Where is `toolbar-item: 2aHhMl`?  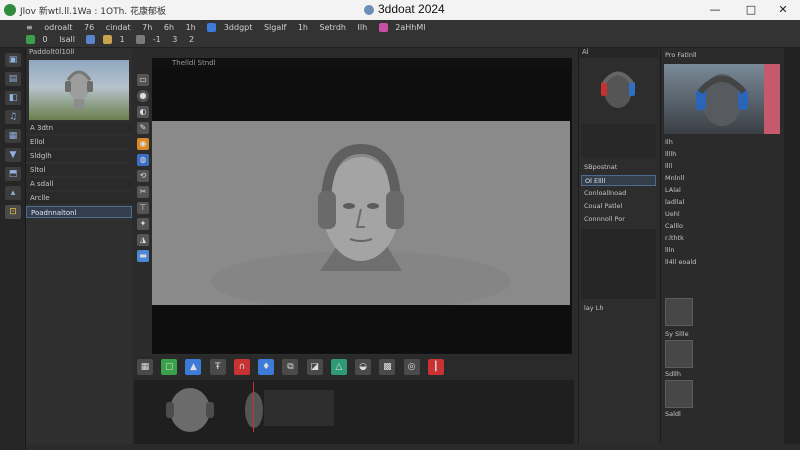 toolbar-item: 2aHhMl is located at coordinates (410, 27).